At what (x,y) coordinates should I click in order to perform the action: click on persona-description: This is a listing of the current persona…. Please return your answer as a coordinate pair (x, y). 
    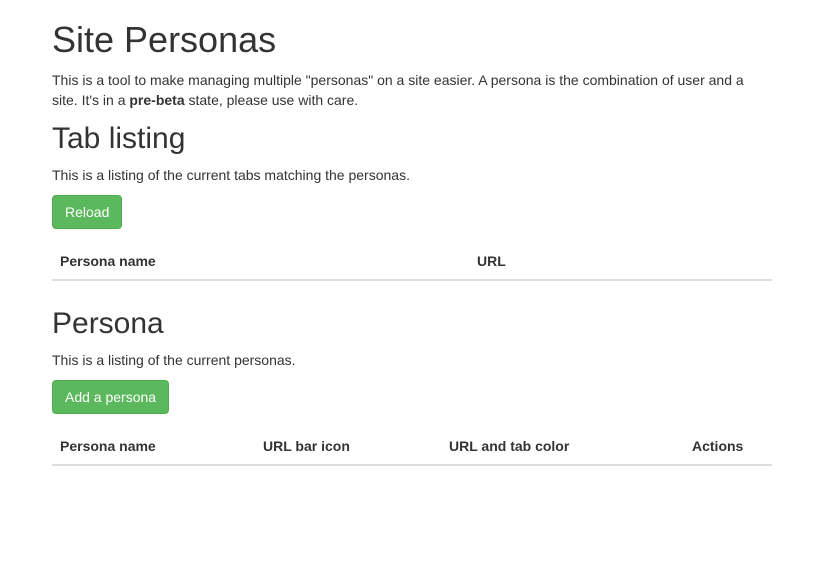
    Looking at the image, I should click on (174, 360).